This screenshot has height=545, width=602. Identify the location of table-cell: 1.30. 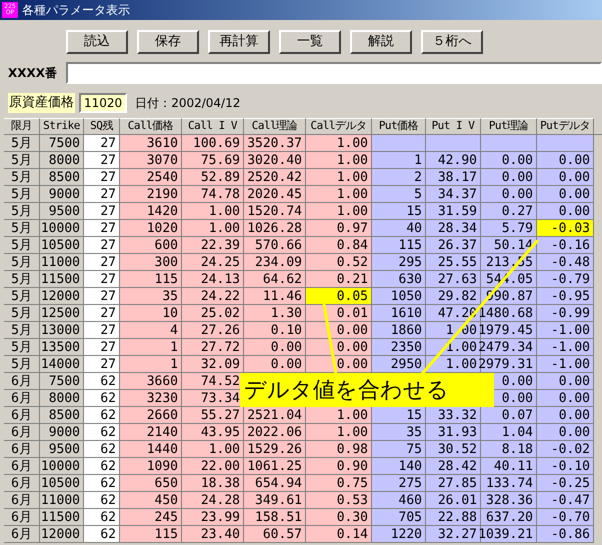
(275, 313).